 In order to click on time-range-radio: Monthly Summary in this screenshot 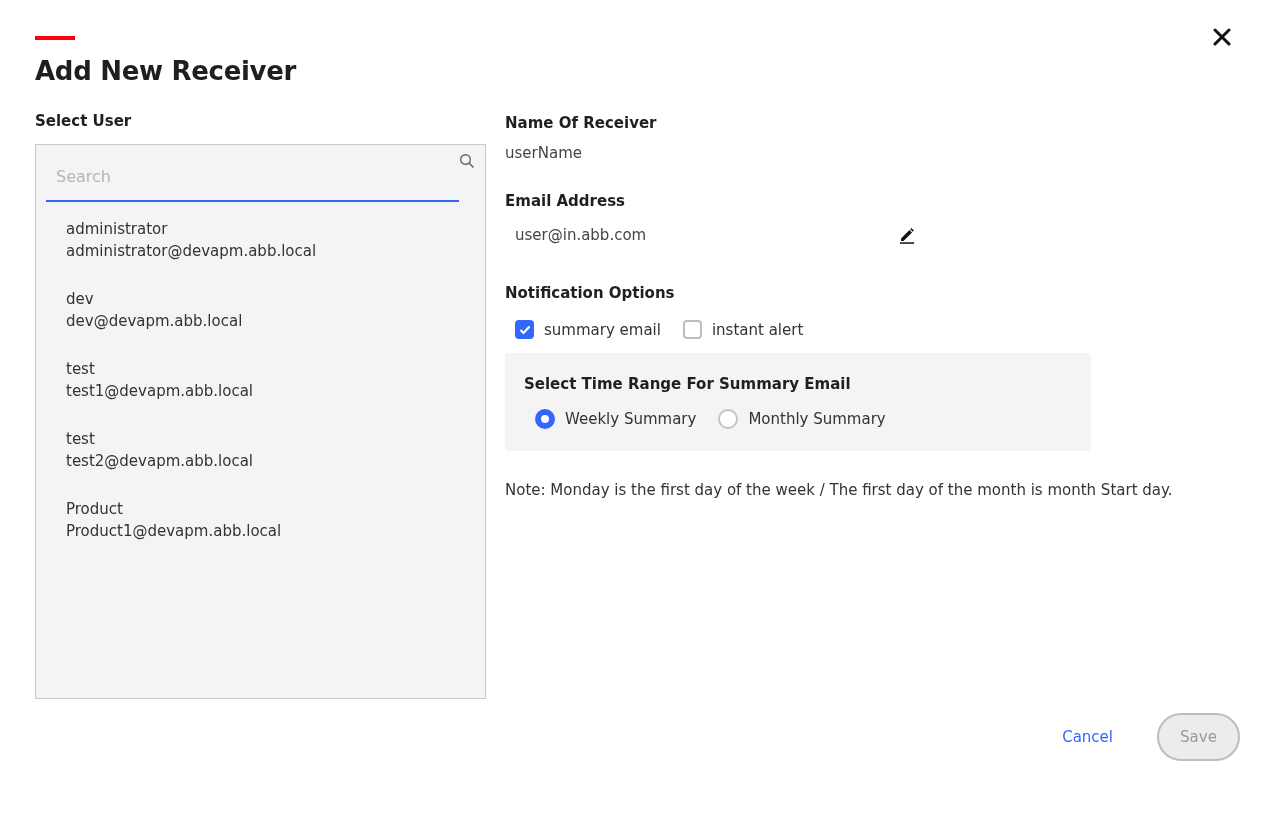, I will do `click(802, 419)`.